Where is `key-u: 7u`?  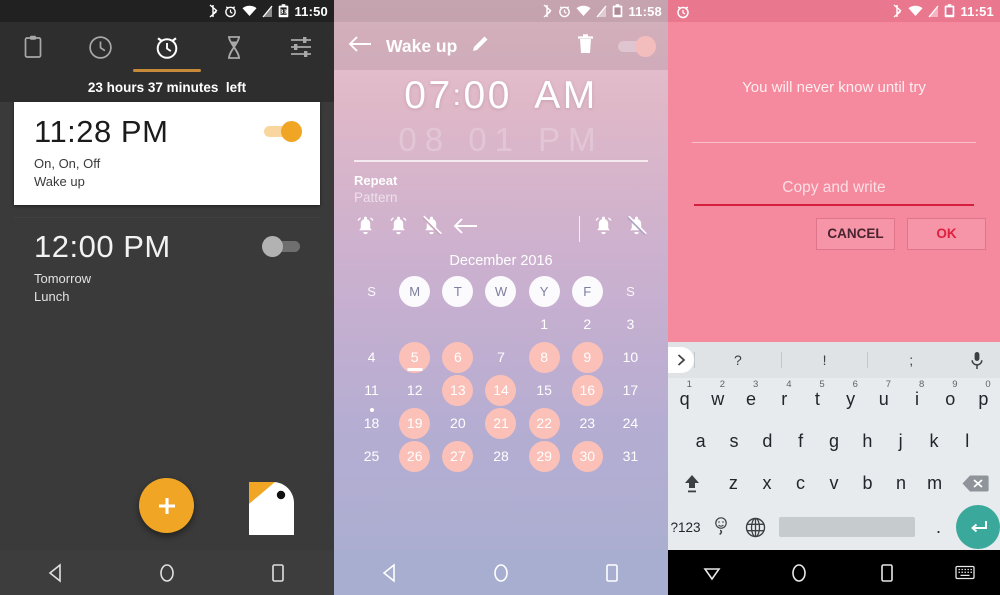 key-u: 7u is located at coordinates (883, 399).